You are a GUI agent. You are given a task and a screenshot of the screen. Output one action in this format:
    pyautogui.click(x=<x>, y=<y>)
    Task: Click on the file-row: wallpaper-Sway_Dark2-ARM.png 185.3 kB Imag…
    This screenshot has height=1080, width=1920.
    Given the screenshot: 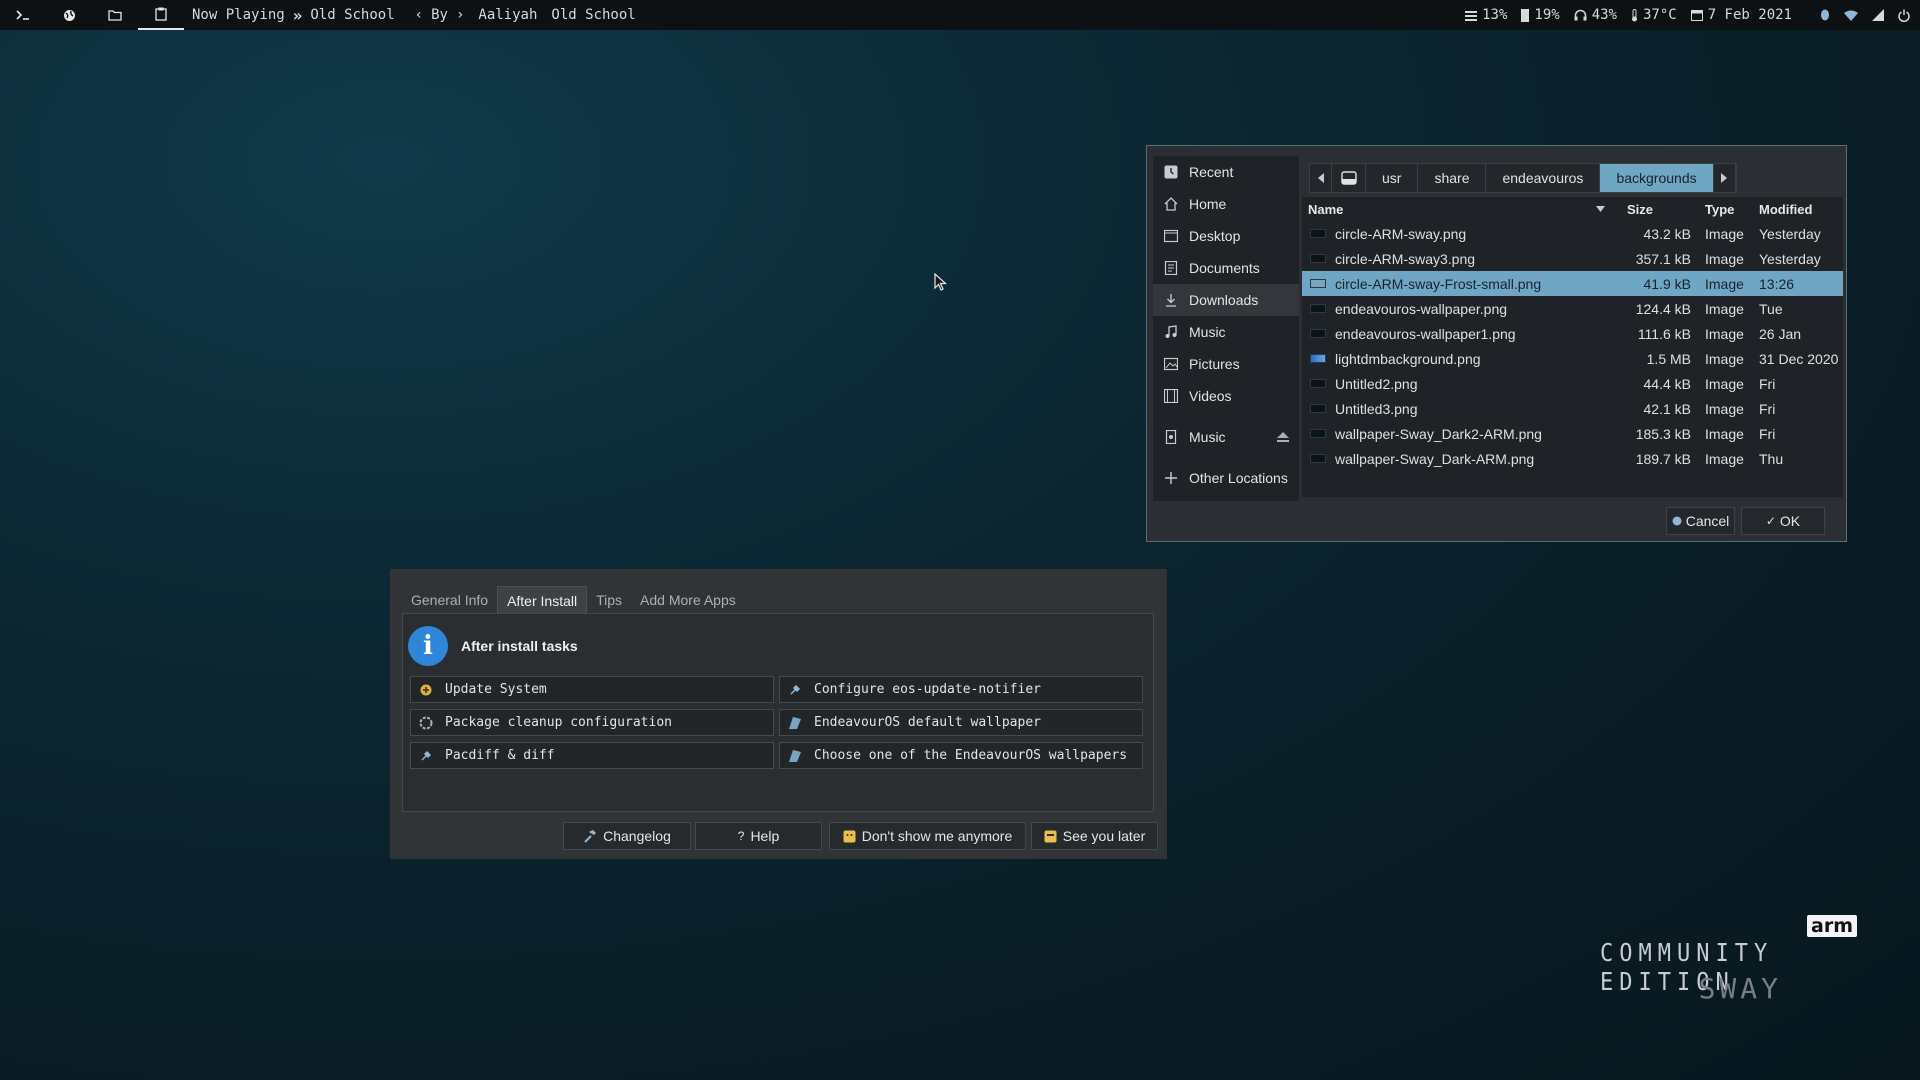 What is the action you would take?
    pyautogui.click(x=1572, y=433)
    